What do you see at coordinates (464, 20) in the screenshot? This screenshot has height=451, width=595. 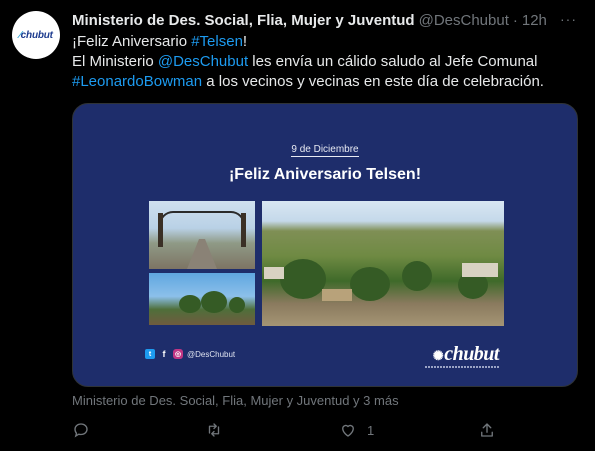 I see `author-handle: @DesChubut` at bounding box center [464, 20].